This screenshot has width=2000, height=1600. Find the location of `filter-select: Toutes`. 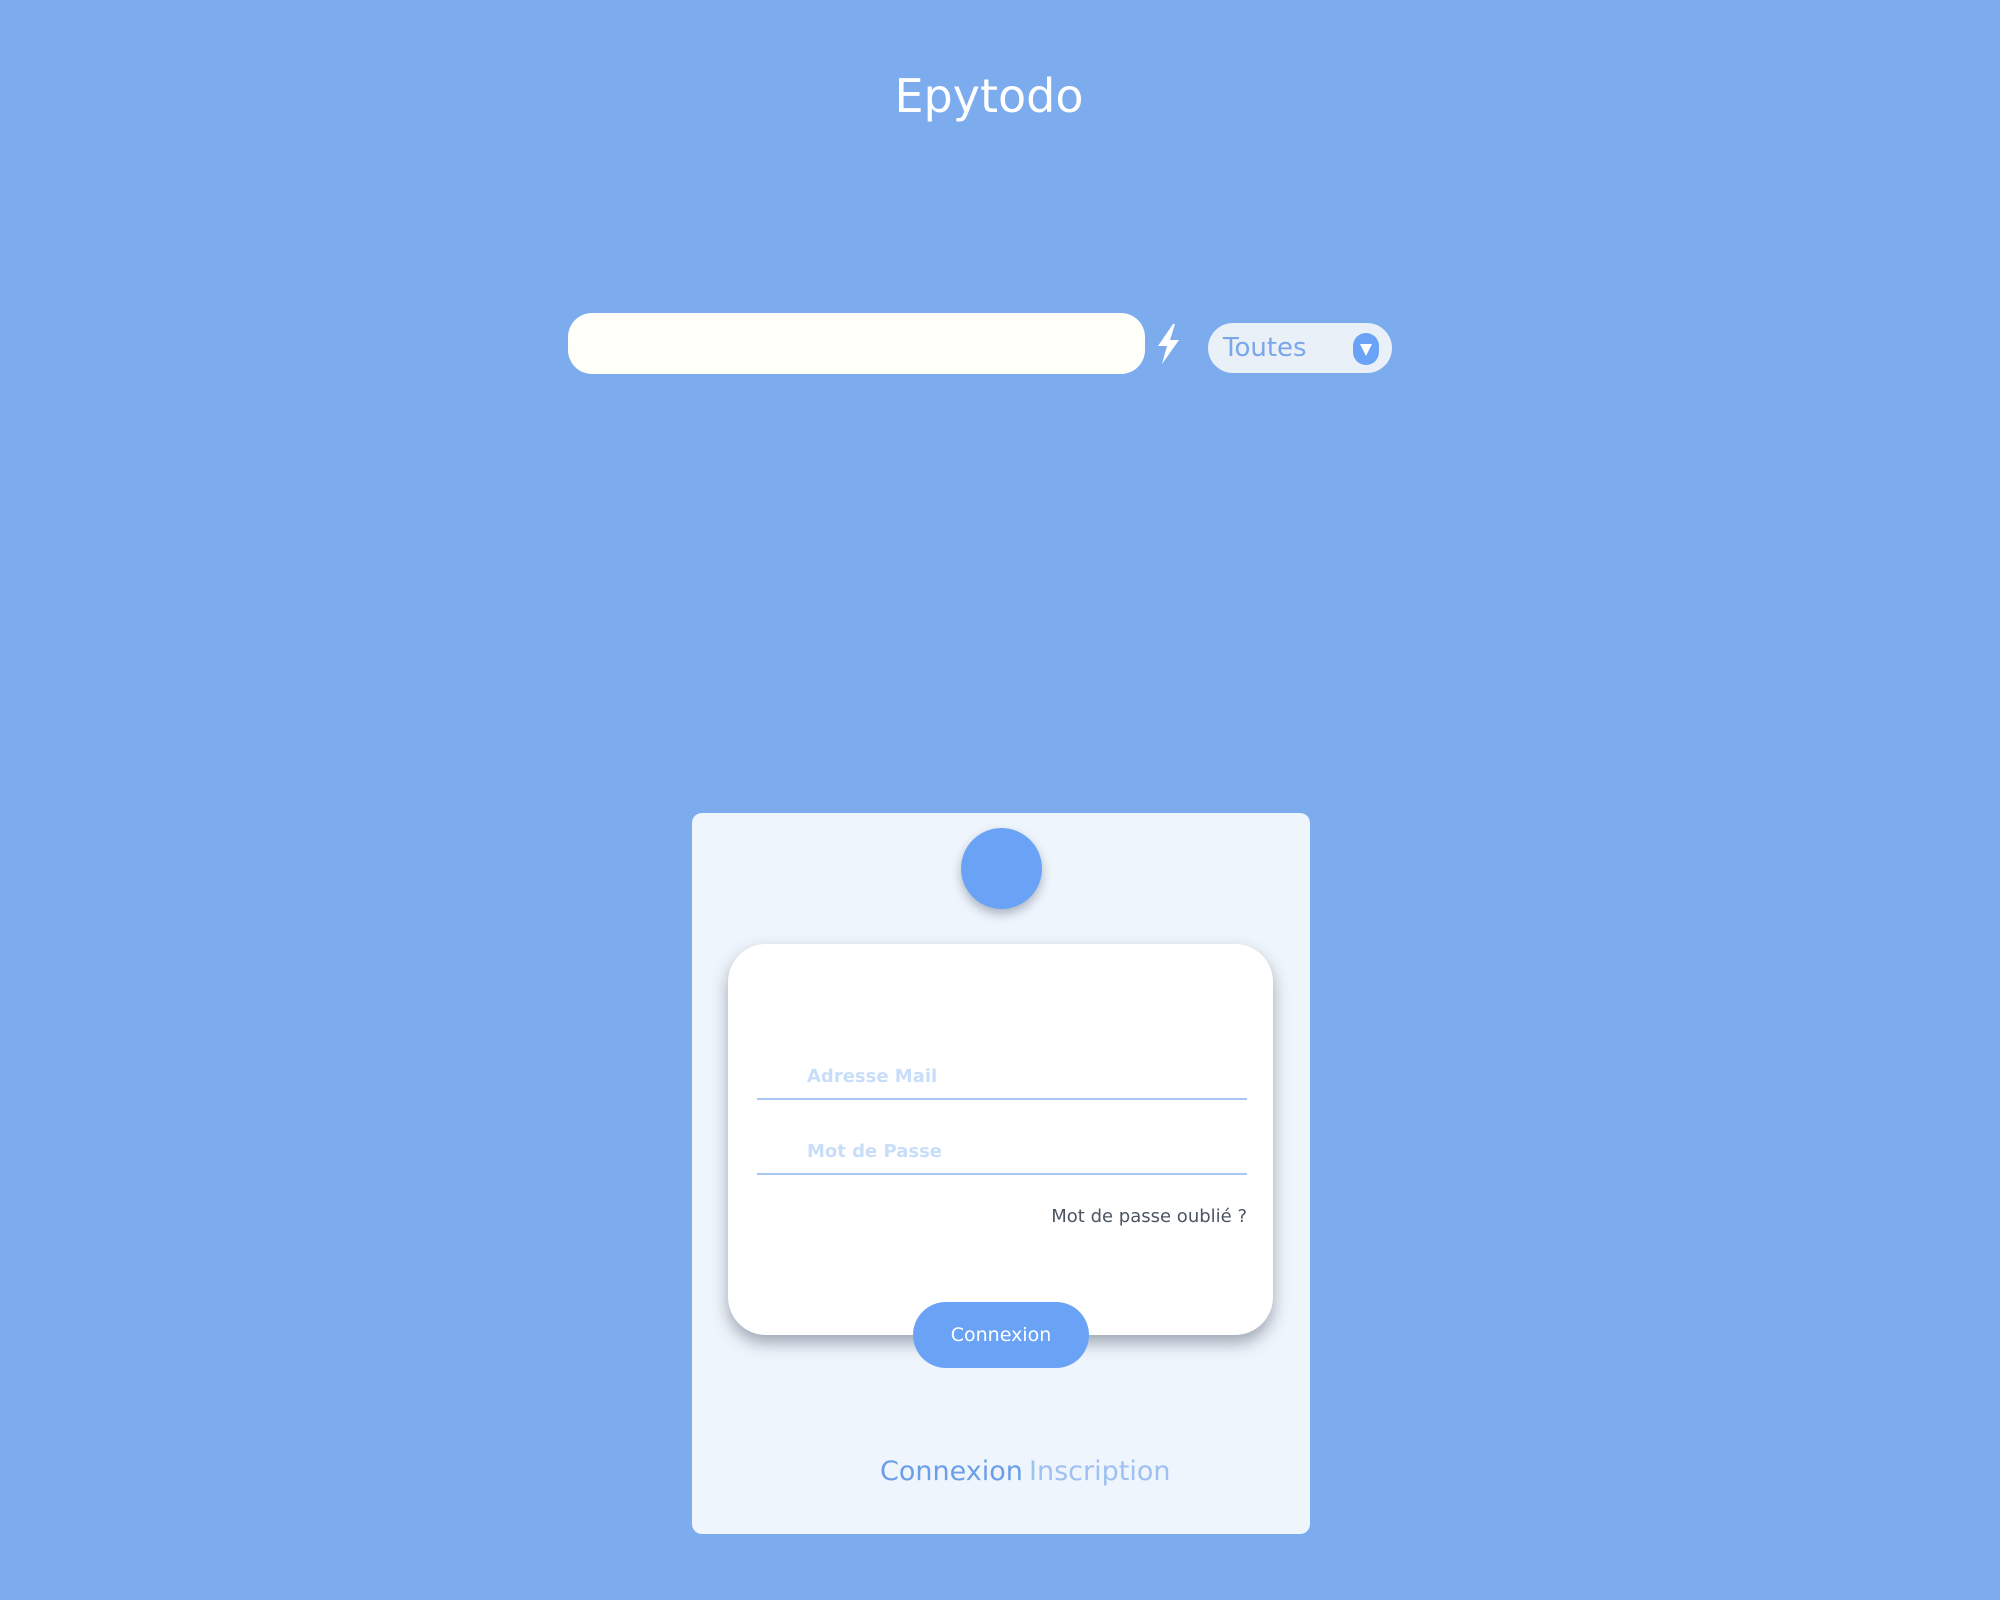

filter-select: Toutes is located at coordinates (1300, 348).